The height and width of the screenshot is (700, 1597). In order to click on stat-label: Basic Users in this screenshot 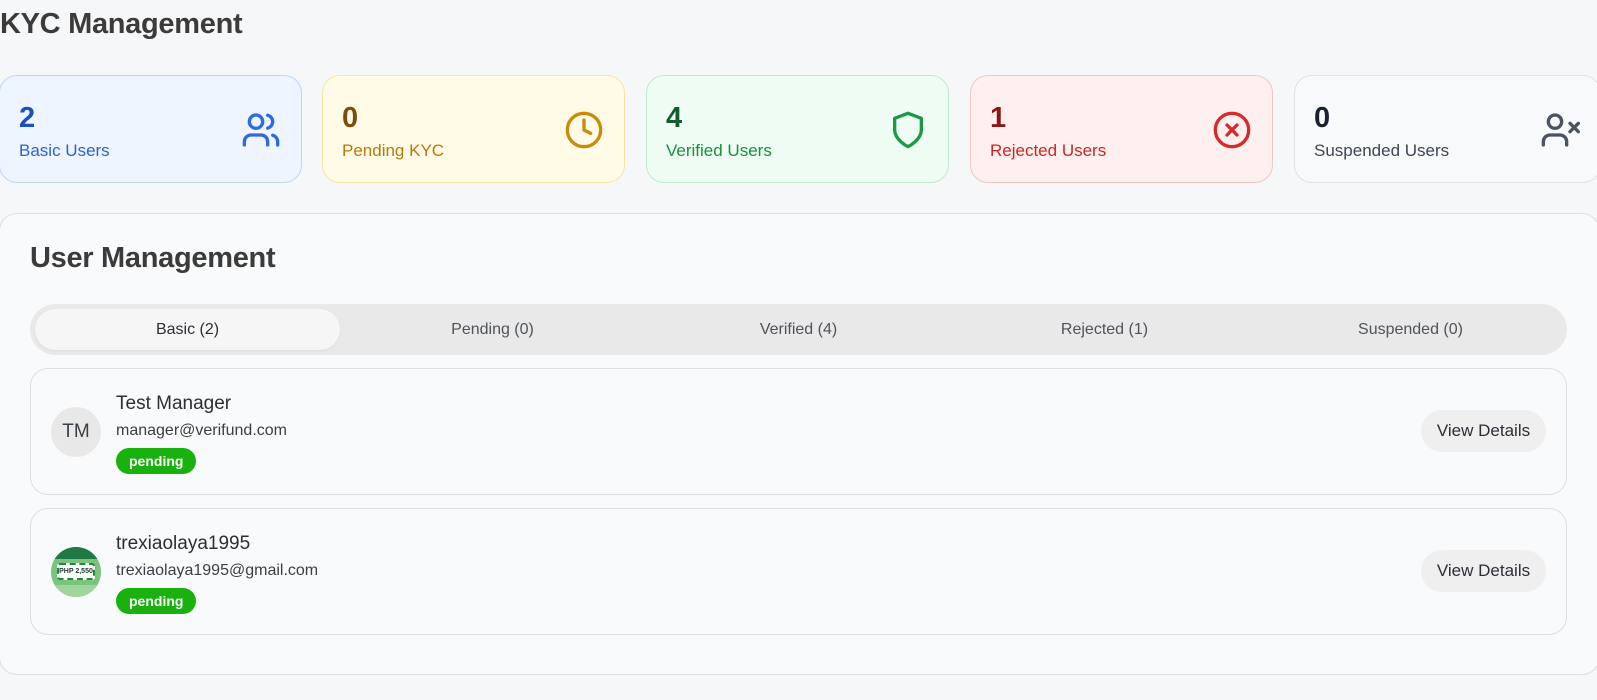, I will do `click(64, 150)`.